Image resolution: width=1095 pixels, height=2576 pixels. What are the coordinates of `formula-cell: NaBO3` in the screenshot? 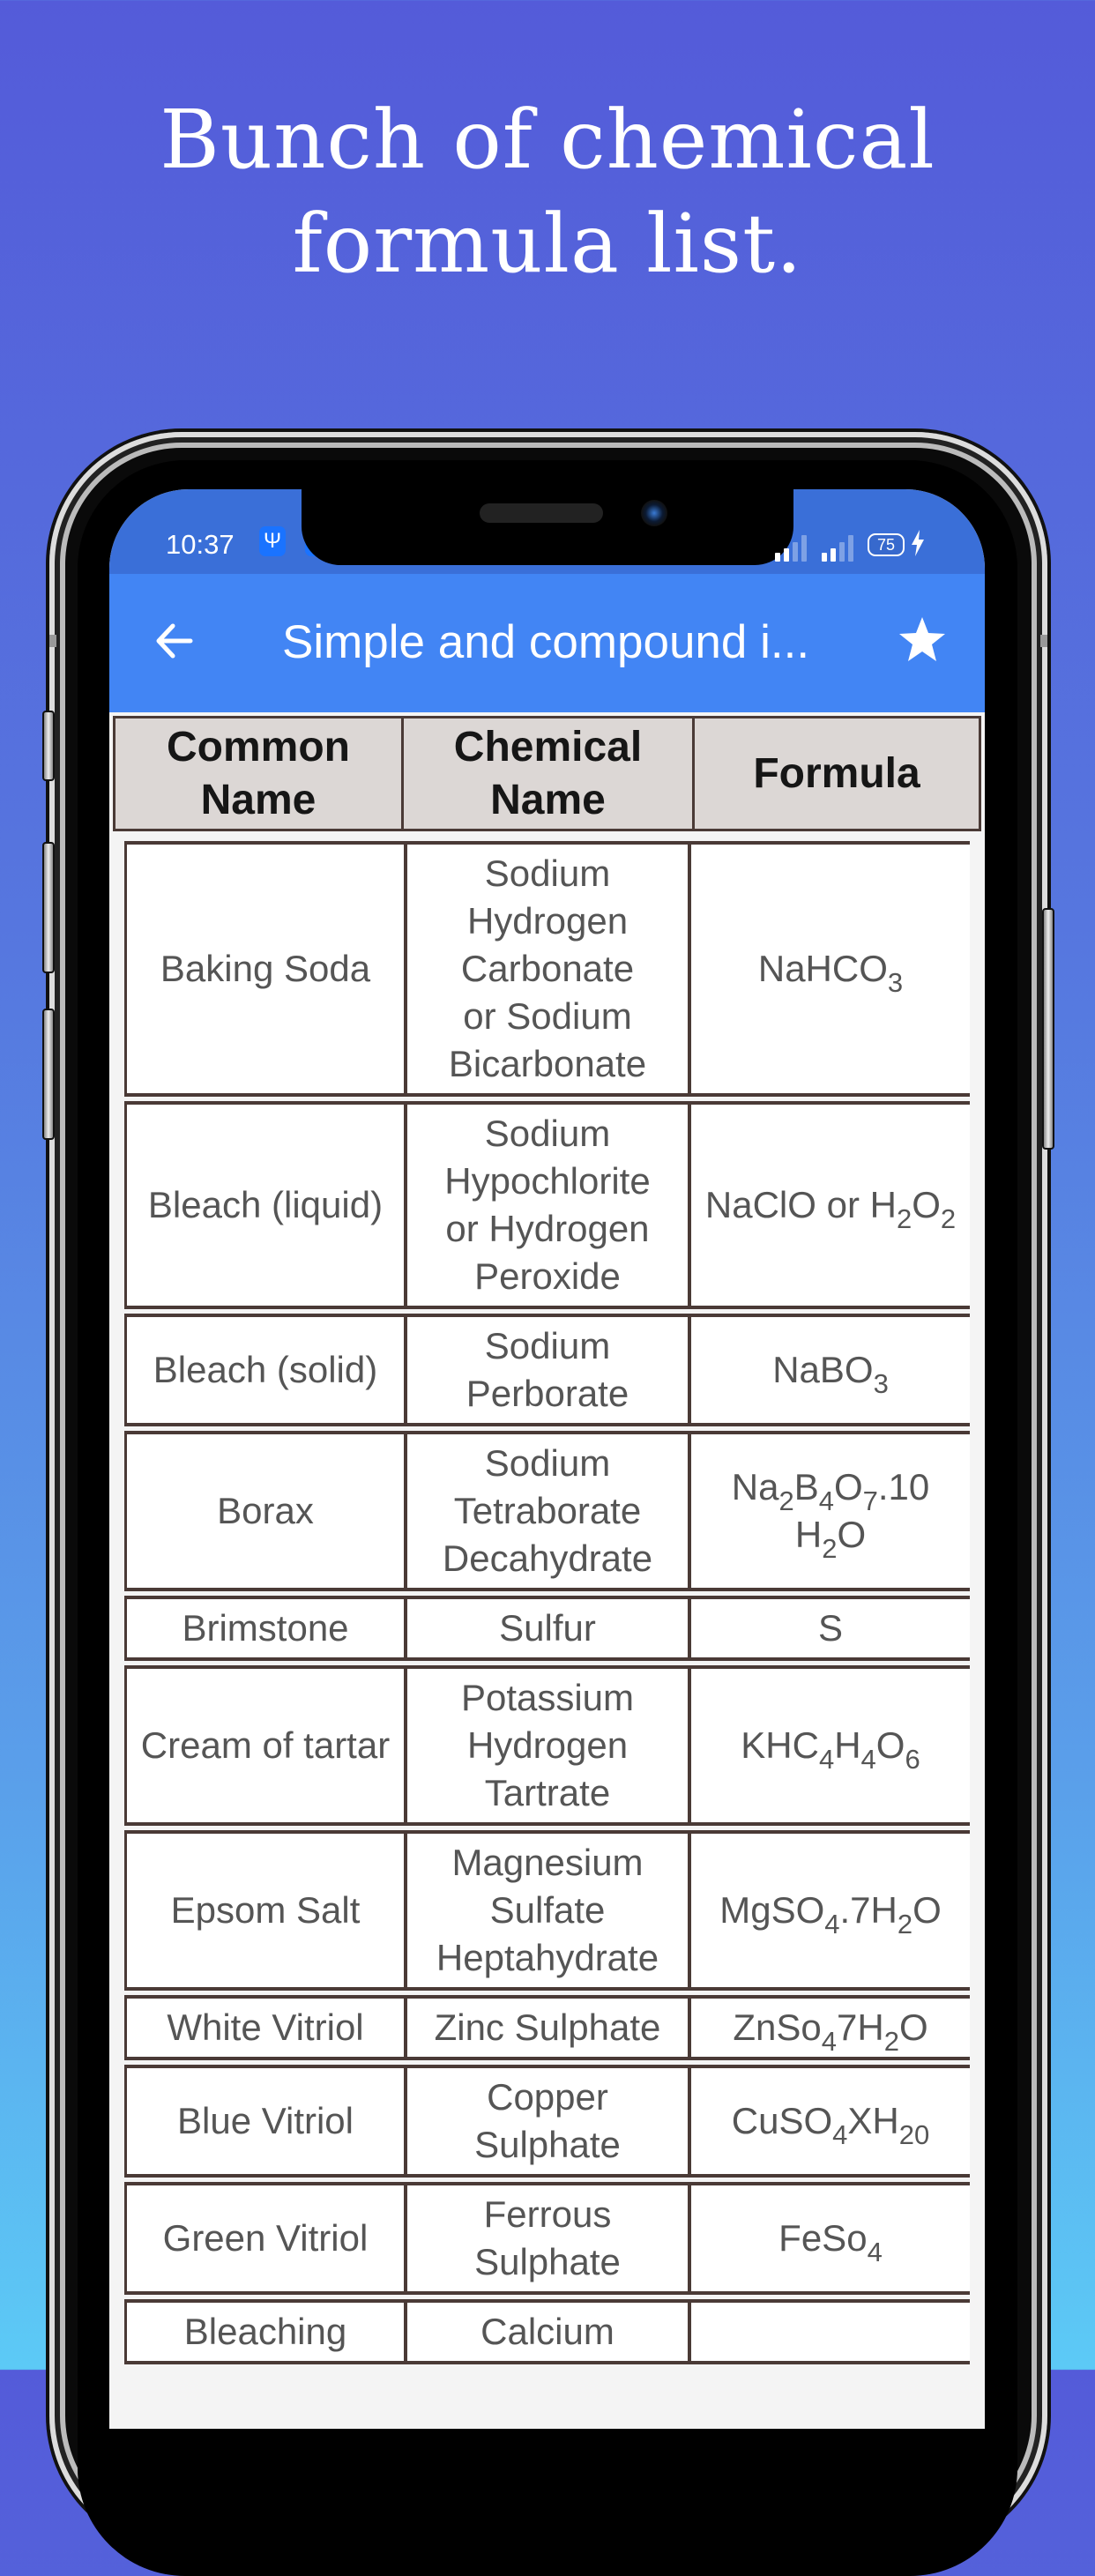 It's located at (830, 1370).